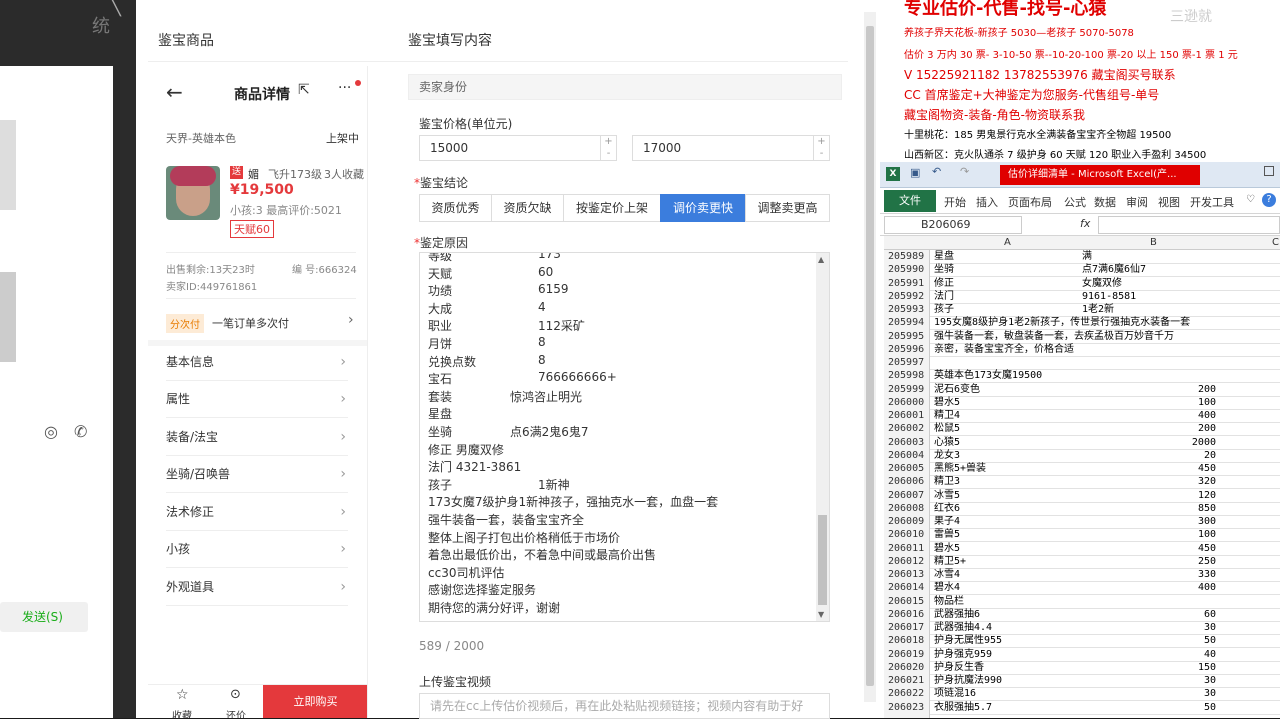 The height and width of the screenshot is (719, 1280). I want to click on target-icon: ◎, so click(51, 431).